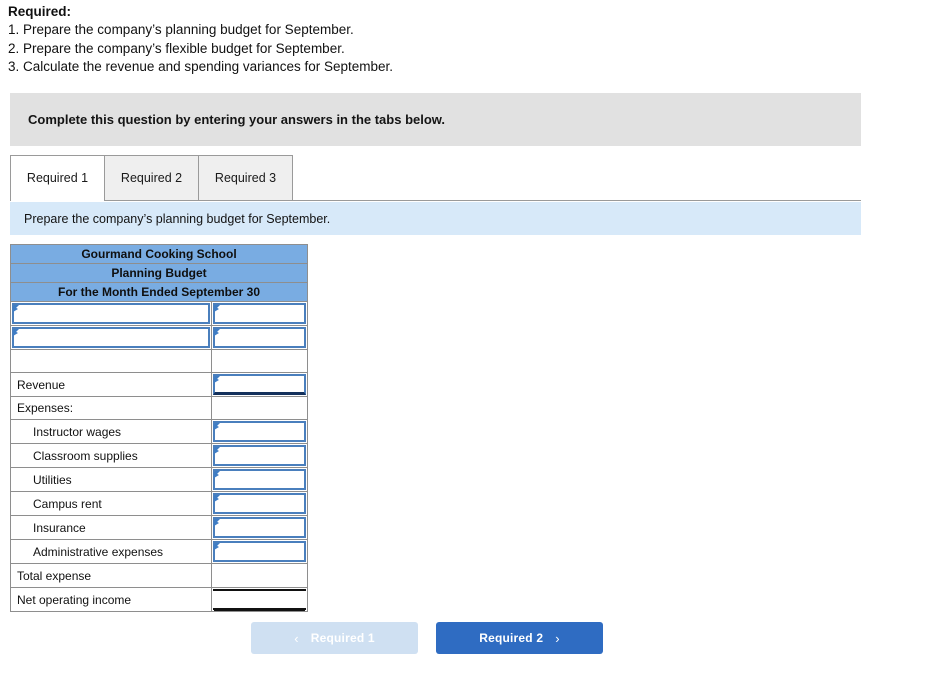 This screenshot has width=940, height=674. Describe the element at coordinates (111, 361) in the screenshot. I see `row-2-label-cell` at that location.